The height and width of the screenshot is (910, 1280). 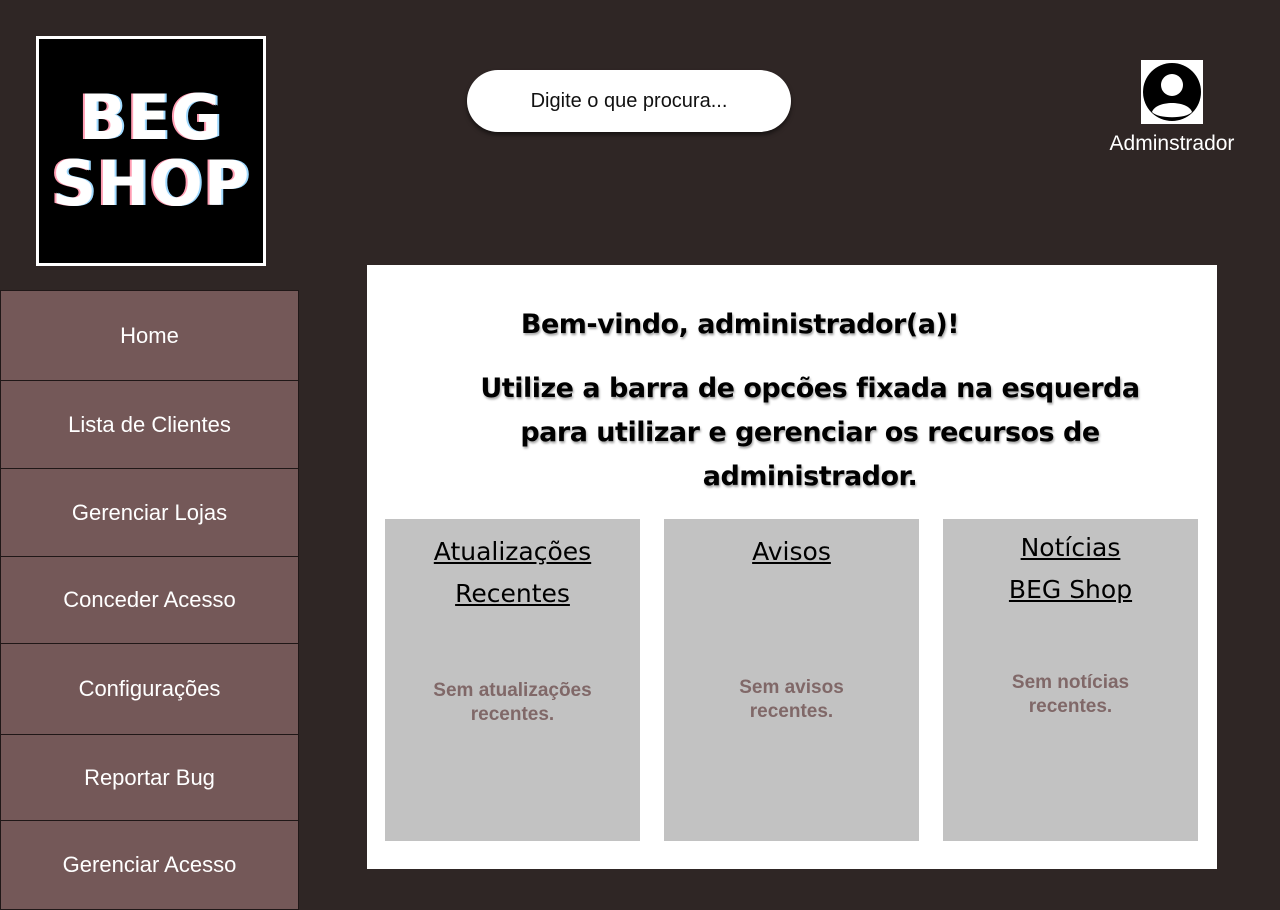 What do you see at coordinates (791, 699) in the screenshot?
I see `card-body-avisos: Sem avisos recentes.` at bounding box center [791, 699].